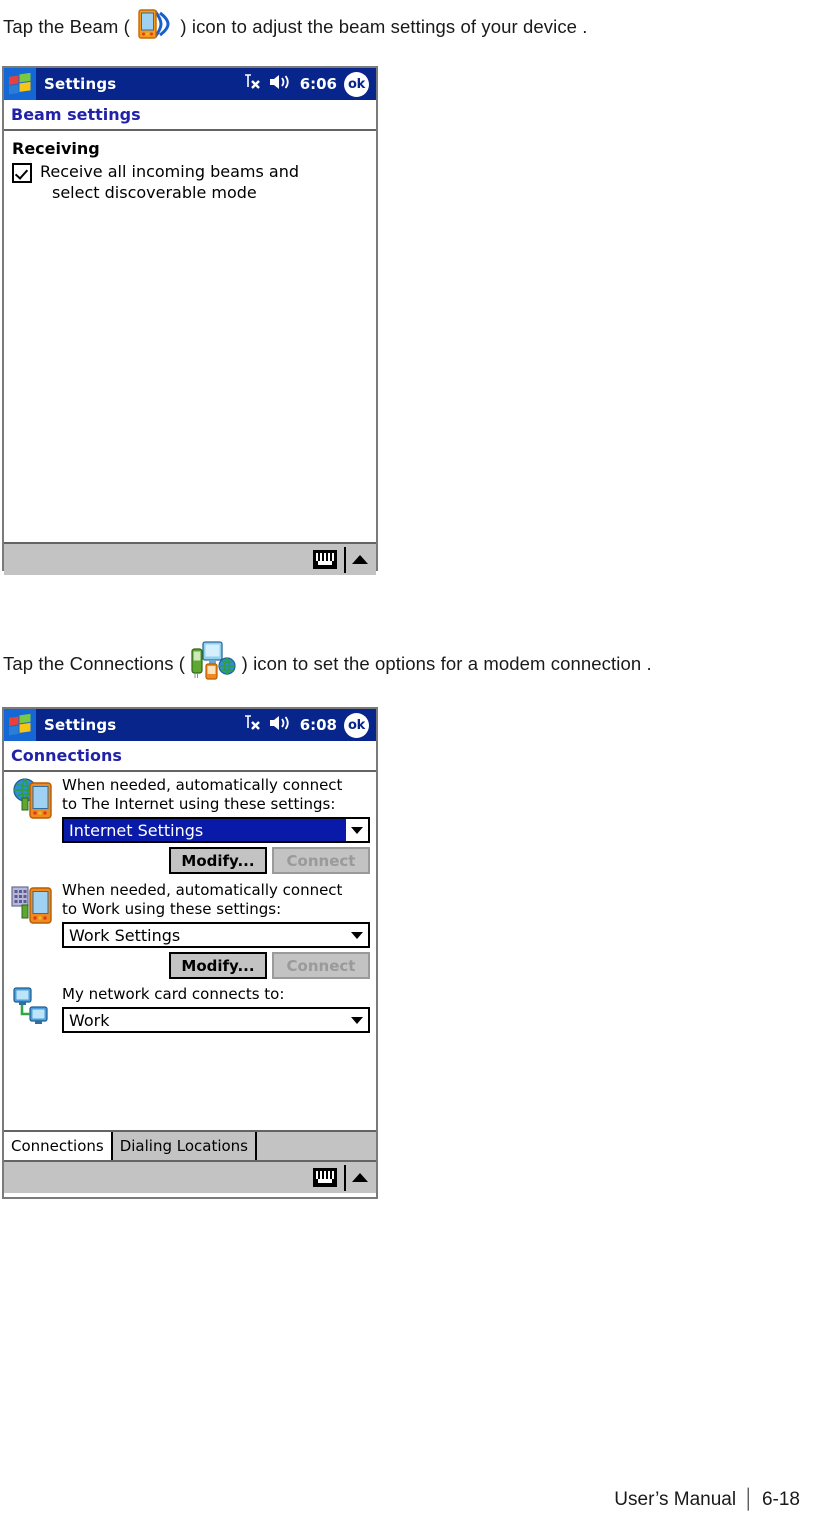 The width and height of the screenshot is (818, 1519). I want to click on office-pda-icon, so click(36, 907).